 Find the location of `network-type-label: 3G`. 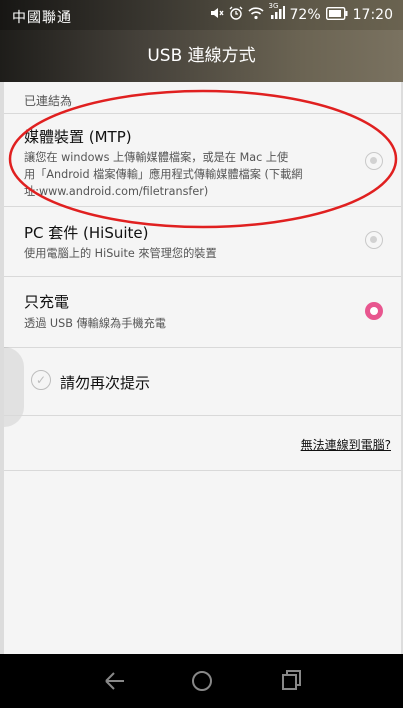

network-type-label: 3G is located at coordinates (273, 6).